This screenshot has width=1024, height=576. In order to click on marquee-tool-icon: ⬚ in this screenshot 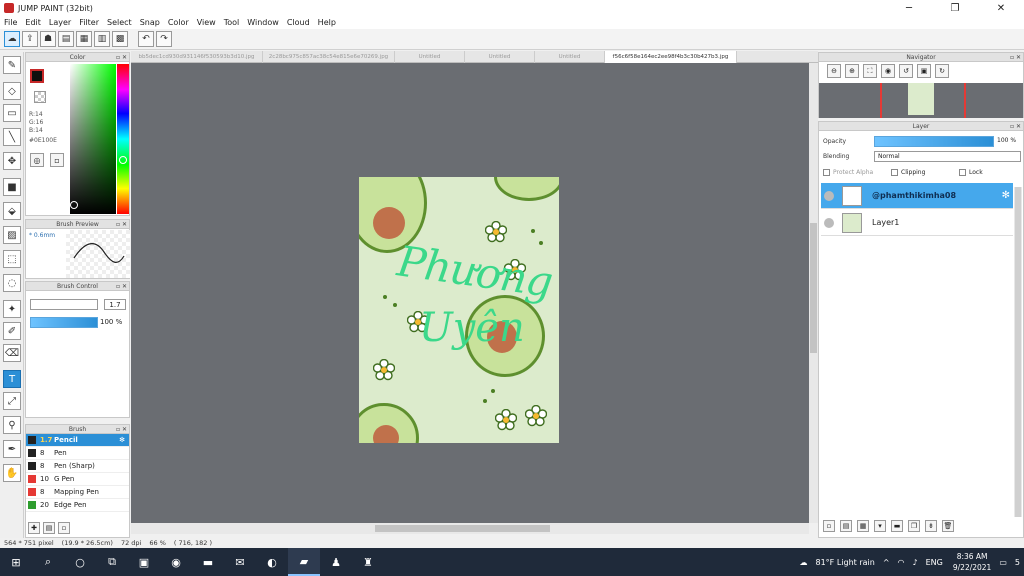, I will do `click(12, 259)`.